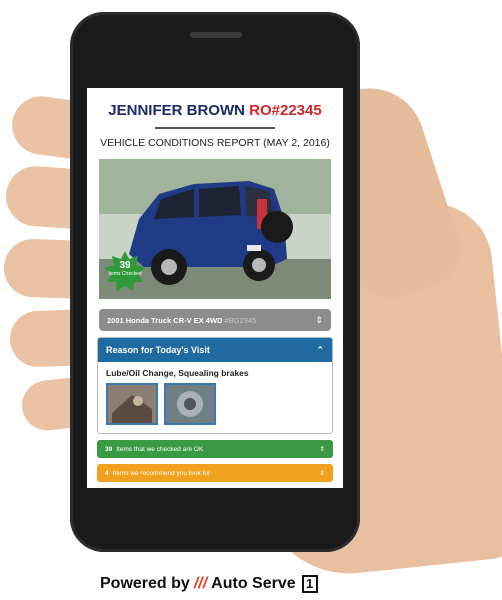 The image size is (502, 600). Describe the element at coordinates (215, 473) in the screenshot. I see `recommended-items-bar: 4 Items we recommend you look for ⇕` at that location.